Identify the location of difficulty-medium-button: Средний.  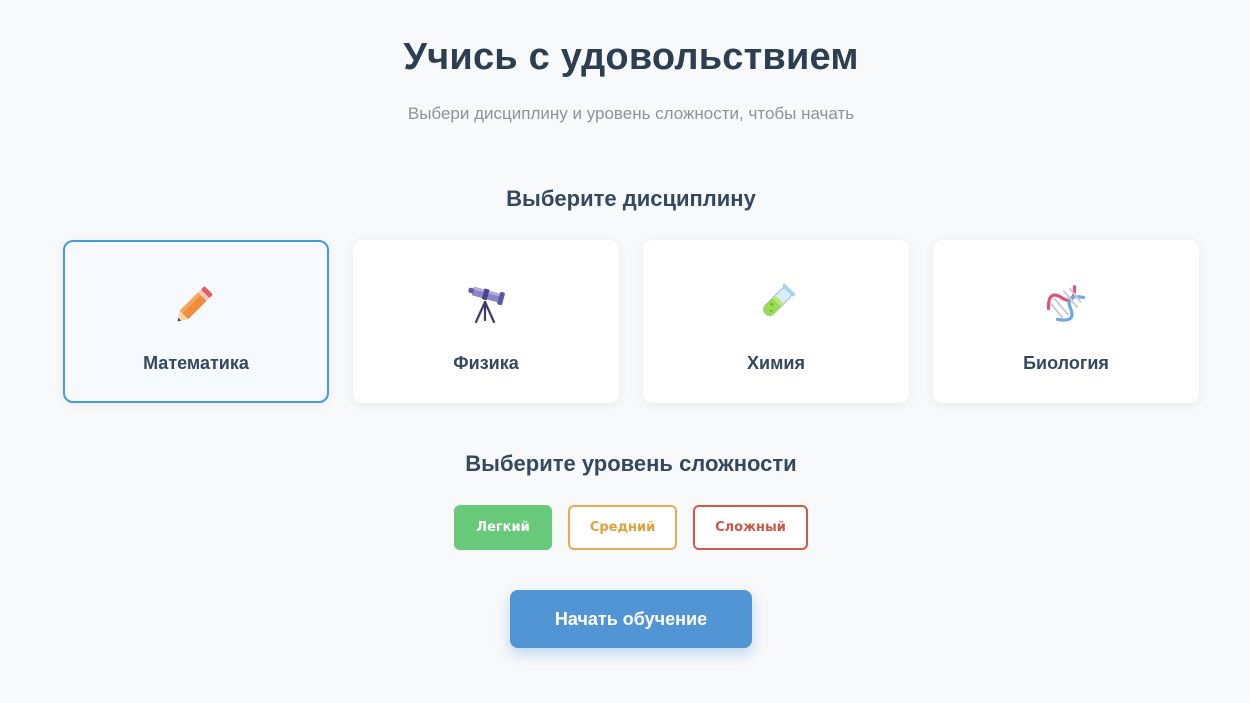
(622, 527).